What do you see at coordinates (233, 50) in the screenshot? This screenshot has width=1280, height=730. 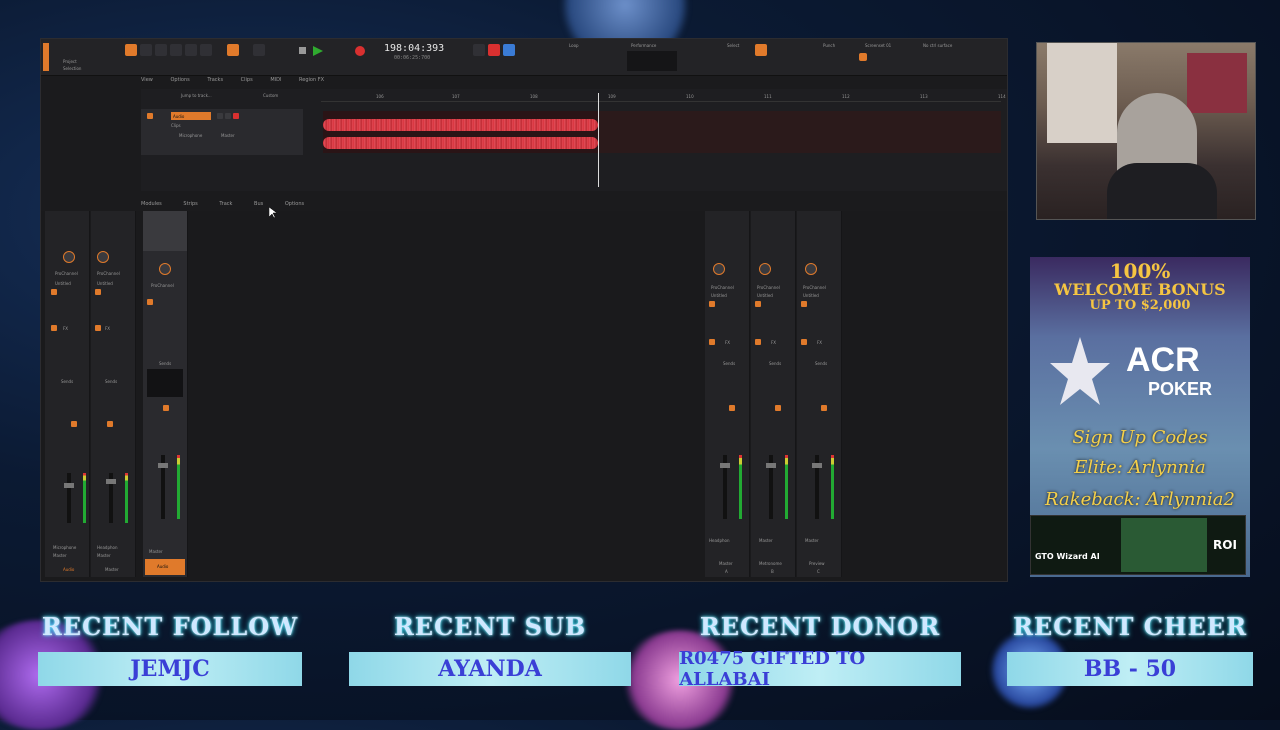 I see `snap-icon` at bounding box center [233, 50].